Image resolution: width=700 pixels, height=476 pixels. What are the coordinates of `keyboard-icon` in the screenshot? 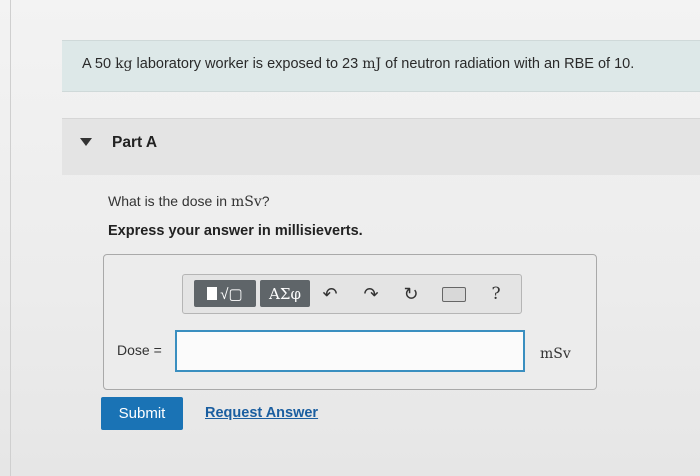 It's located at (454, 294).